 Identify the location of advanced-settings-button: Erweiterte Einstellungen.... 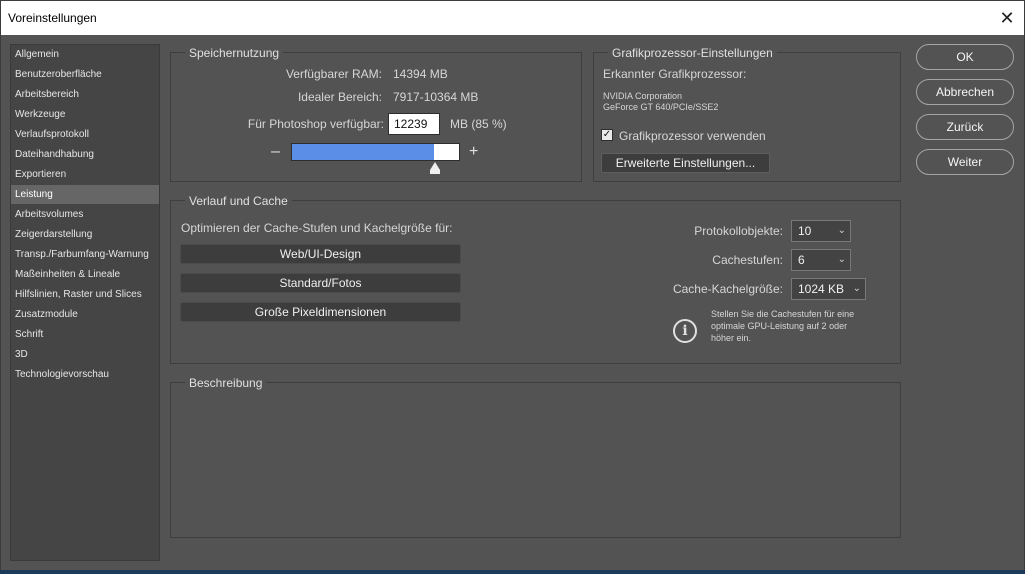
(685, 163).